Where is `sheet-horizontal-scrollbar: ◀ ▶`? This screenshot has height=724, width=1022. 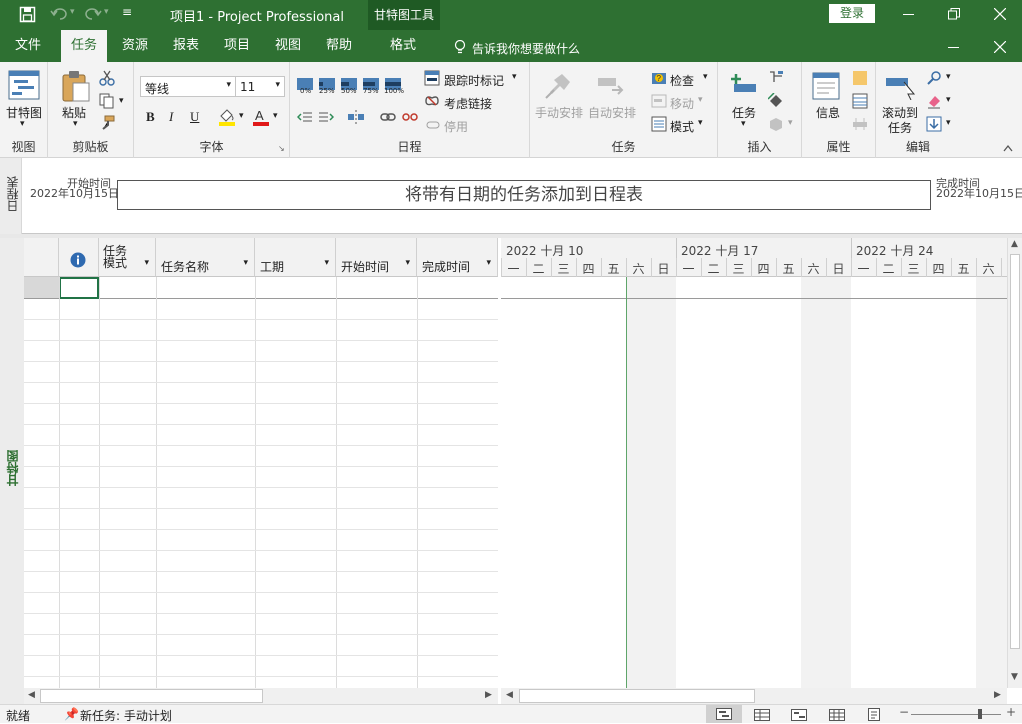
sheet-horizontal-scrollbar: ◀ ▶ is located at coordinates (261, 696).